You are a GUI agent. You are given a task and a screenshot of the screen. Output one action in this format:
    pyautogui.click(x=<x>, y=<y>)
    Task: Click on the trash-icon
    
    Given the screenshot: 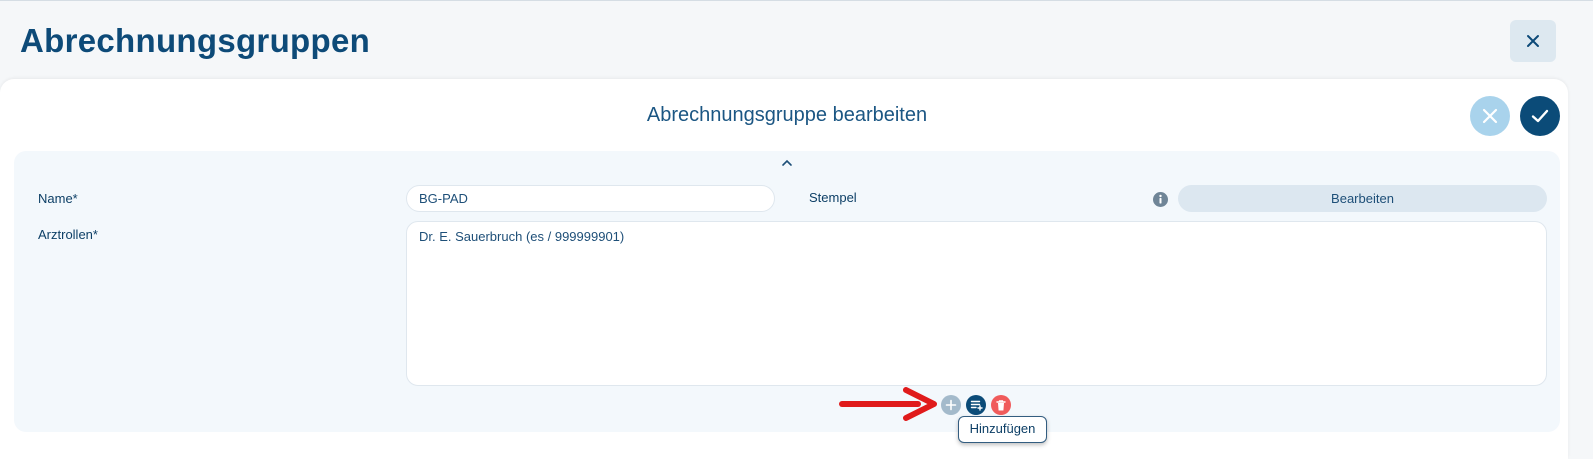 What is the action you would take?
    pyautogui.click(x=1001, y=404)
    